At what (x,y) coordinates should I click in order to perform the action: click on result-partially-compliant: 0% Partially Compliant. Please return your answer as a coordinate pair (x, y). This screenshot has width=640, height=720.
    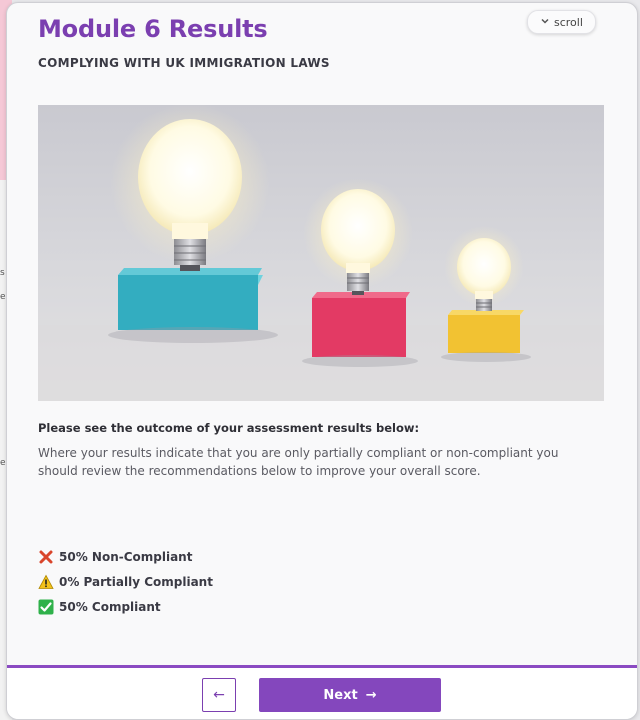
    Looking at the image, I should click on (125, 581).